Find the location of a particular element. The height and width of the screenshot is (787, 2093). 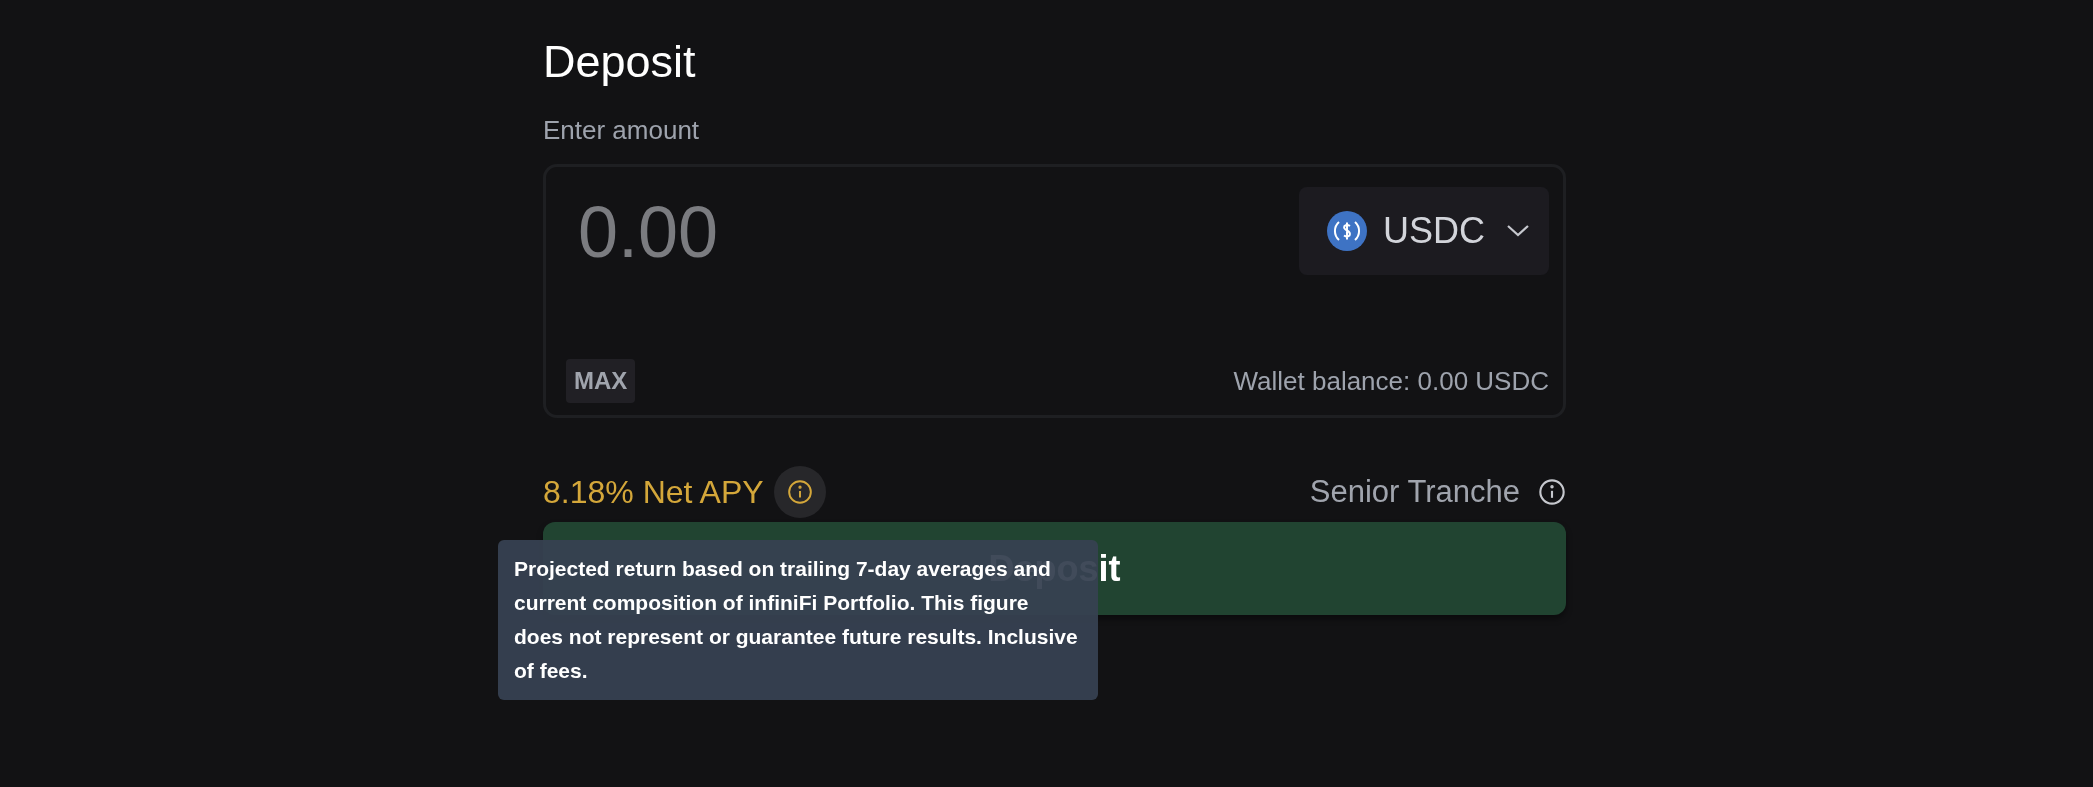

apy-text: 8.18% Net APY is located at coordinates (653, 492).